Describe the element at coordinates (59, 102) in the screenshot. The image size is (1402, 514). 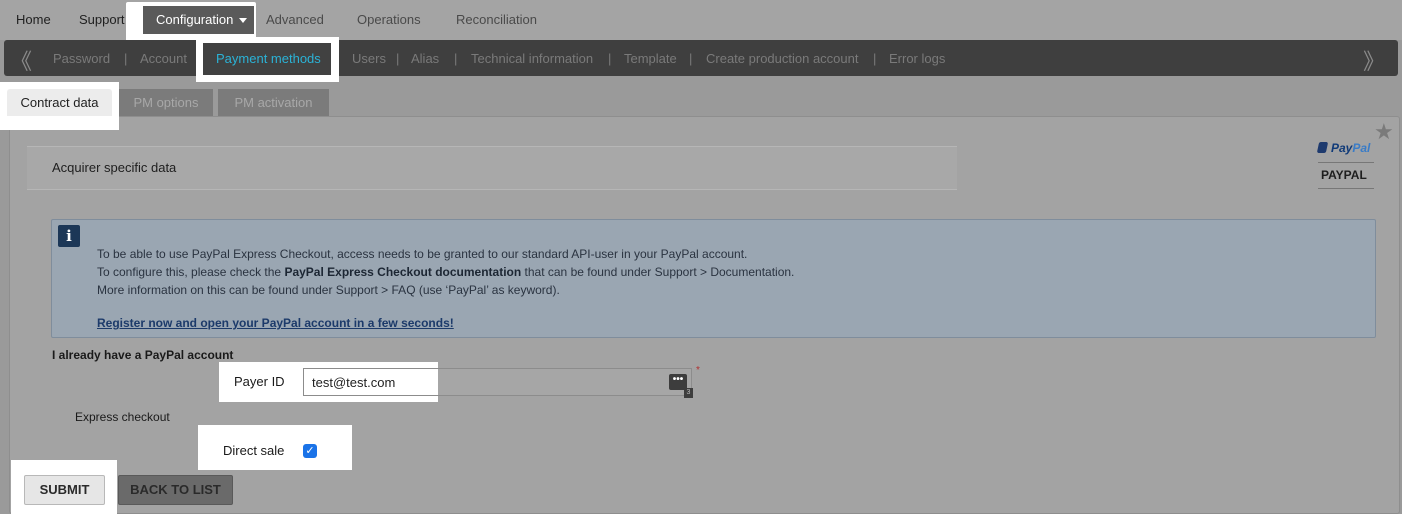
I see `tab-contract-data: Contract data` at that location.